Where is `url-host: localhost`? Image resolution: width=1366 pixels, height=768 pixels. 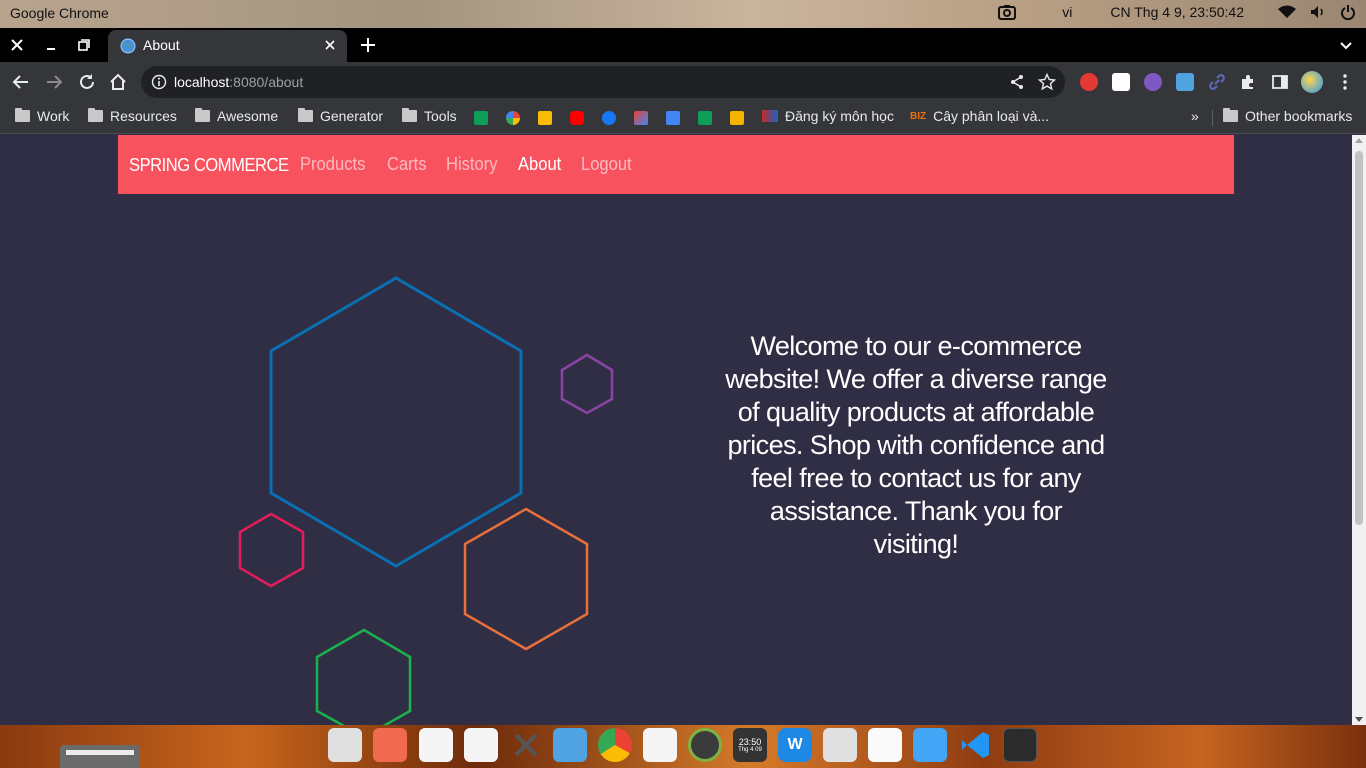 url-host: localhost is located at coordinates (202, 82).